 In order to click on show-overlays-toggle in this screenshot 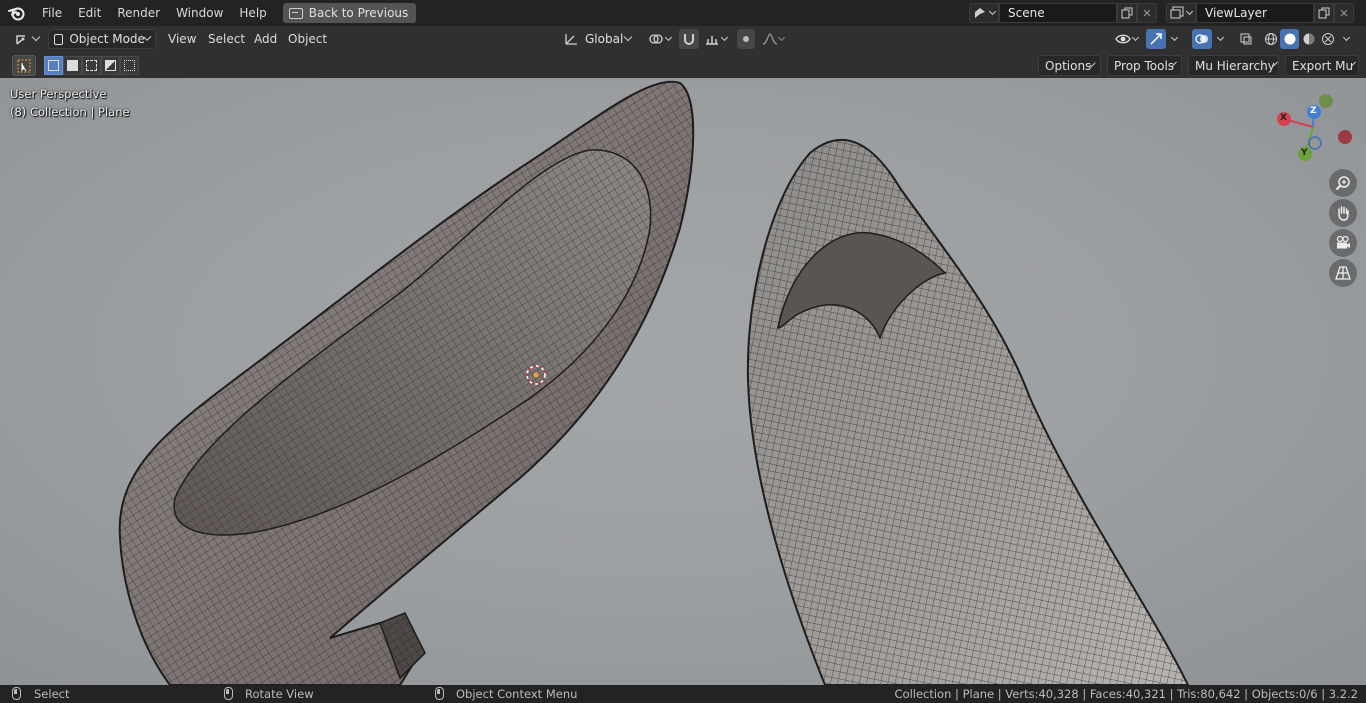, I will do `click(1202, 39)`.